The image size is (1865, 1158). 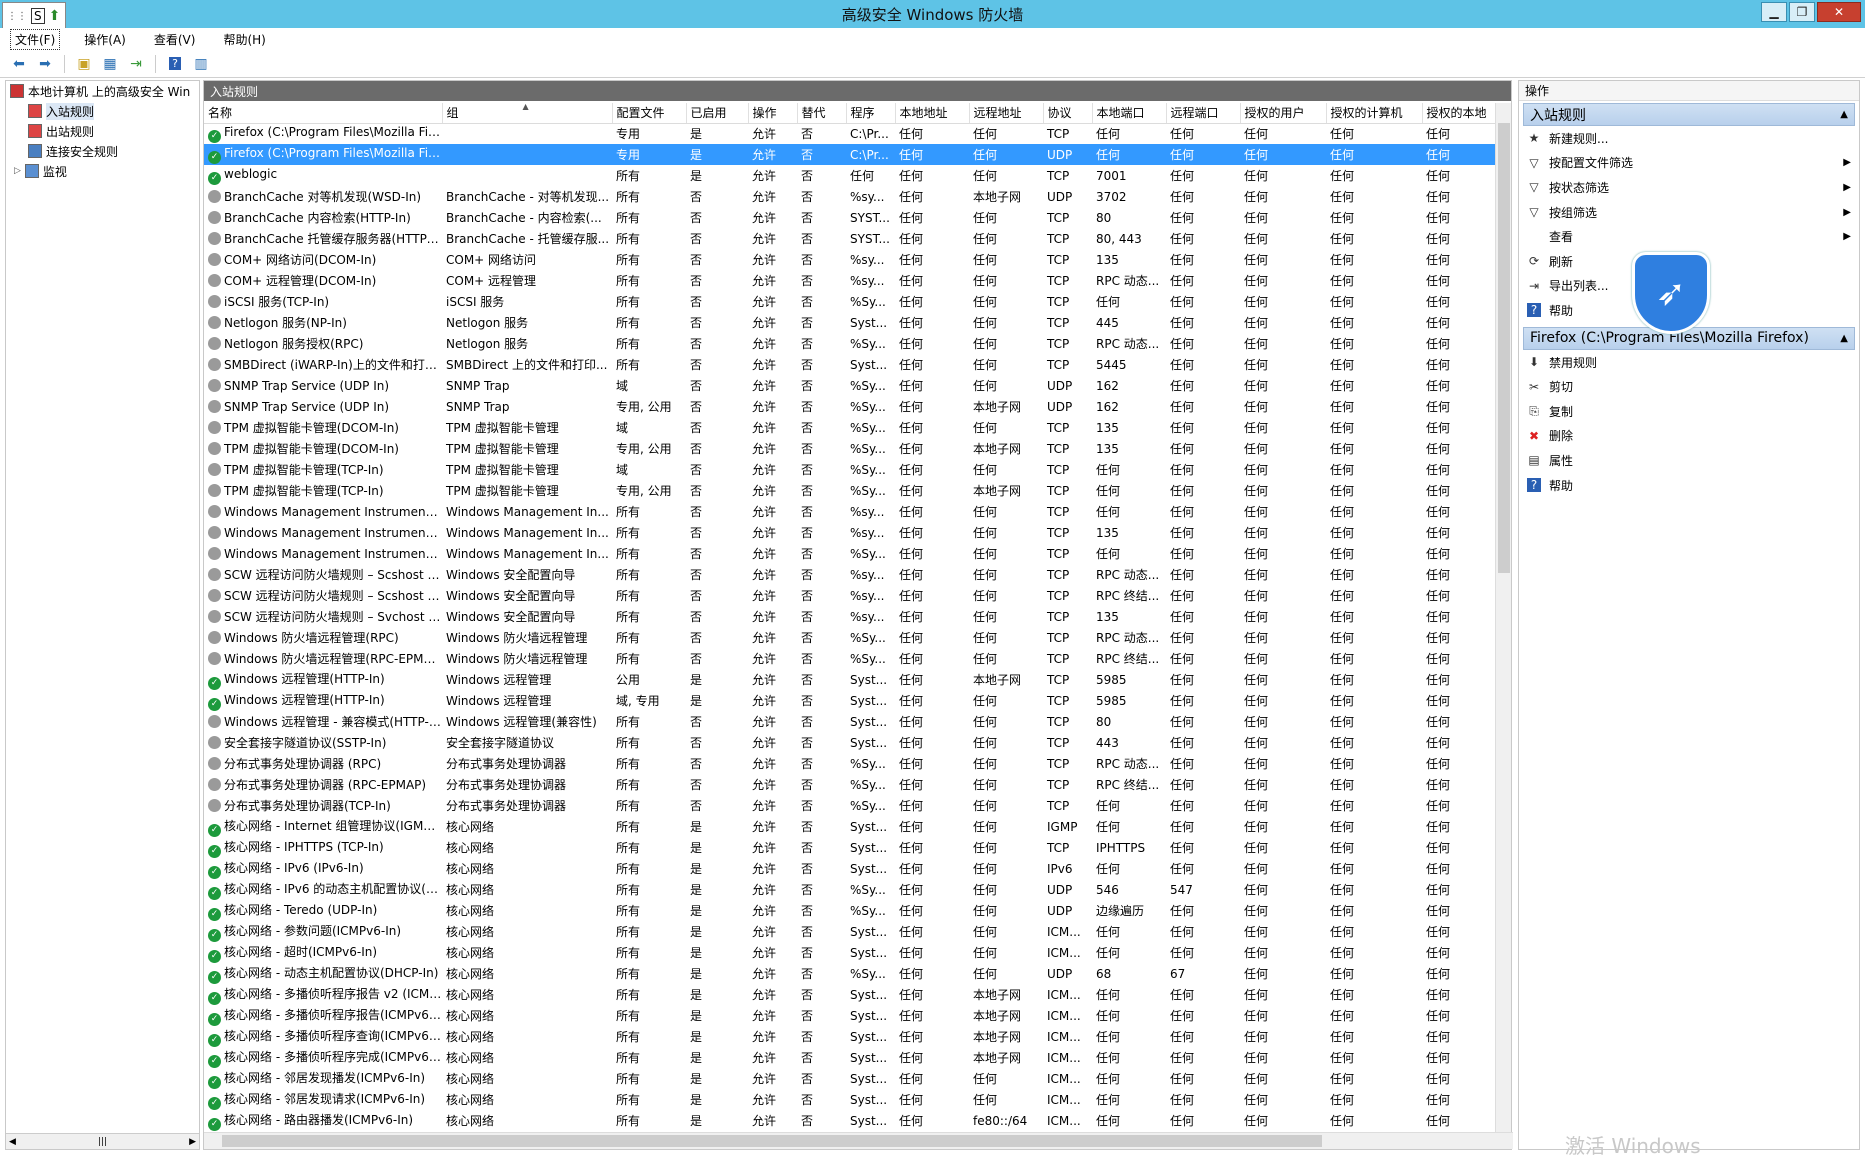 I want to click on column-header: 远程端口, so click(x=1203, y=113).